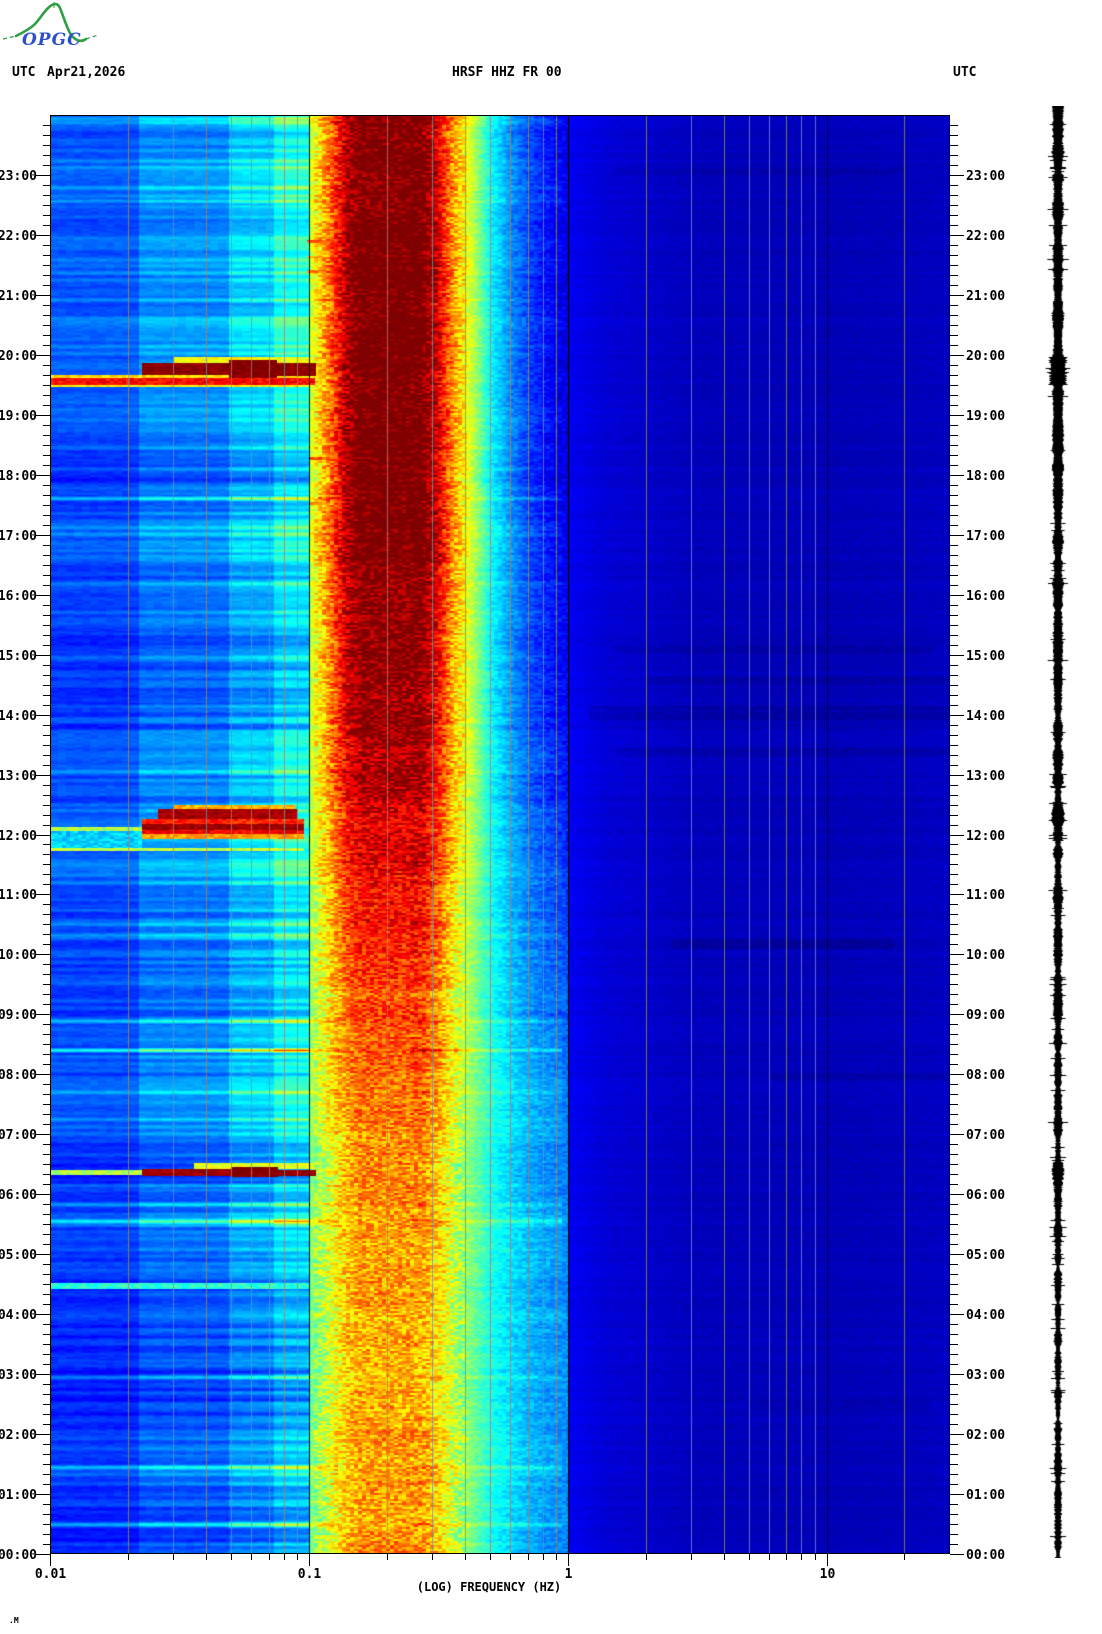 The image size is (1102, 1634). What do you see at coordinates (985, 1495) in the screenshot?
I see `hour-label-right: 01:00` at bounding box center [985, 1495].